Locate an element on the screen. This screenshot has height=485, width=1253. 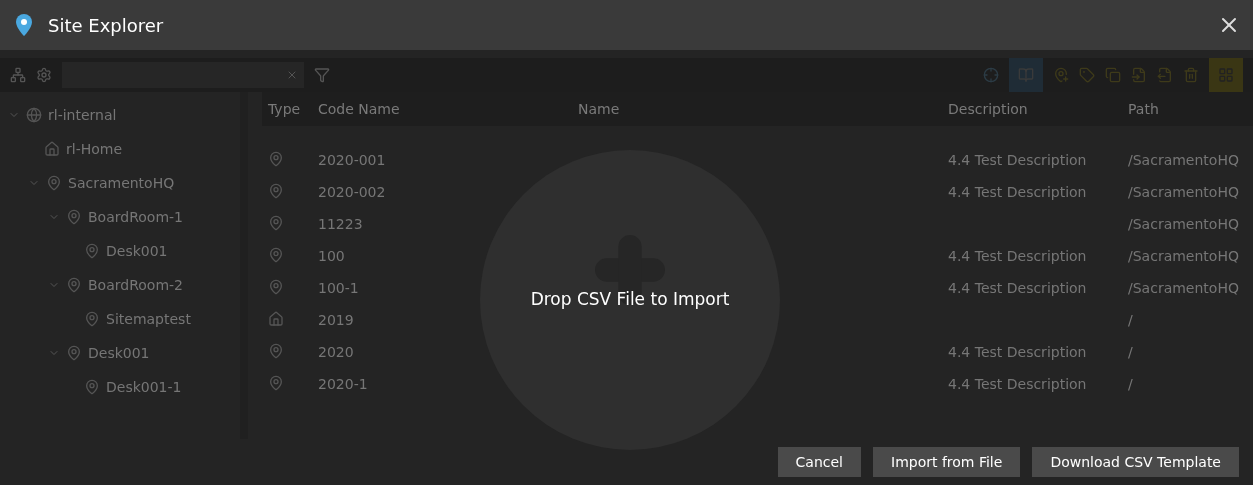
column-header: Name is located at coordinates (757, 109).